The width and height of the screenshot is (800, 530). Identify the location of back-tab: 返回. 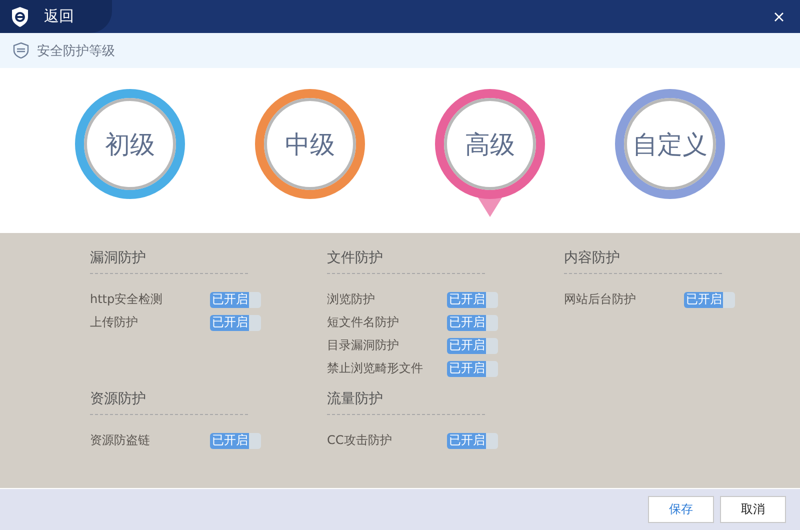
(56, 16).